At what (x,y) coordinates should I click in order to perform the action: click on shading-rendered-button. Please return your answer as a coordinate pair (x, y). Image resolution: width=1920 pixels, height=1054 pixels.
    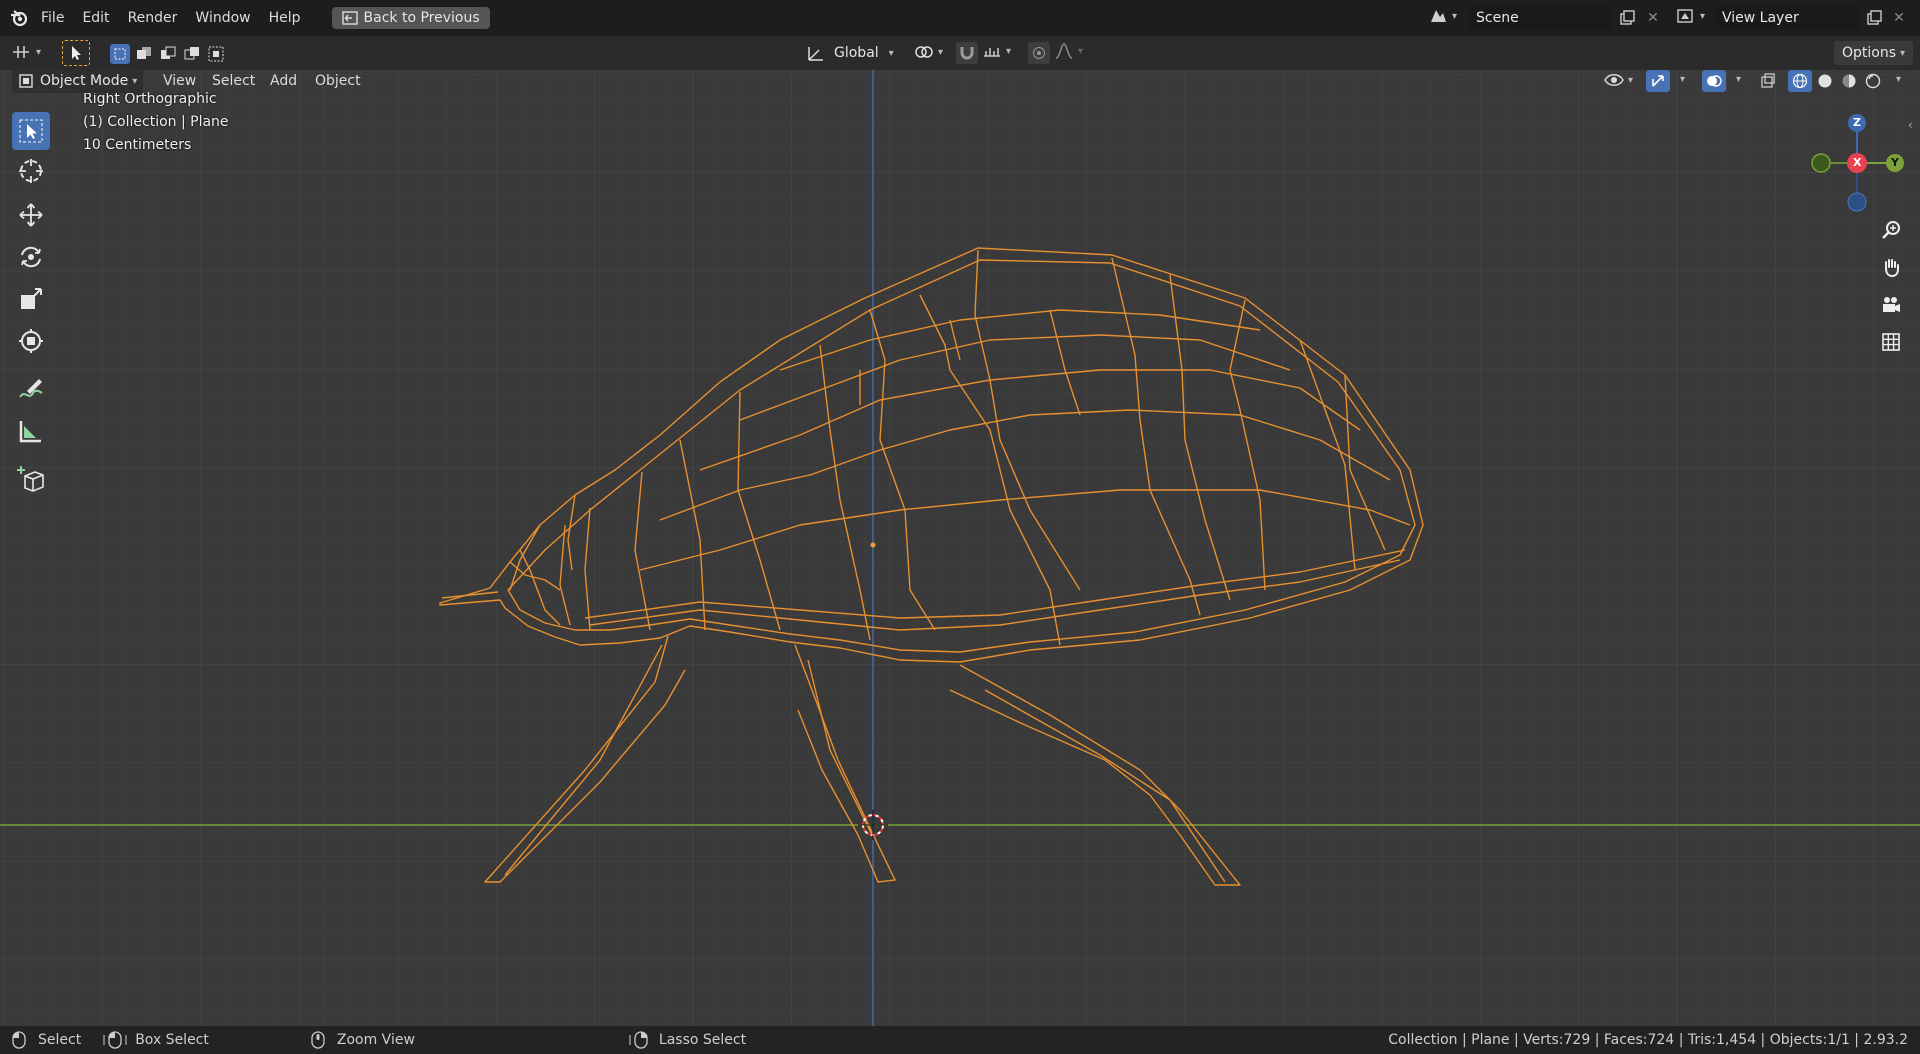
    Looking at the image, I should click on (1873, 81).